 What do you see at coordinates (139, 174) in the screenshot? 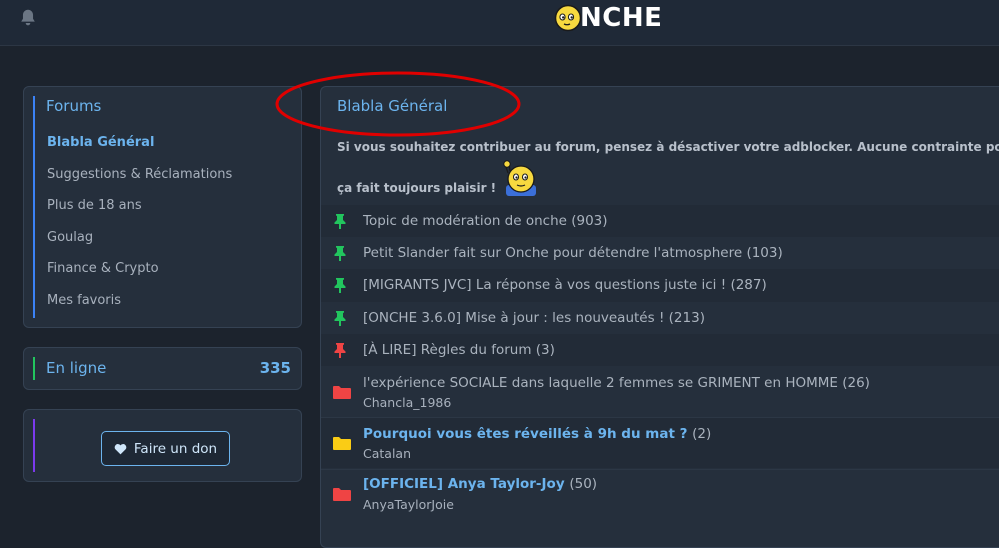
I see `sidebar-item-suggestions: Suggestions & Réclamations` at bounding box center [139, 174].